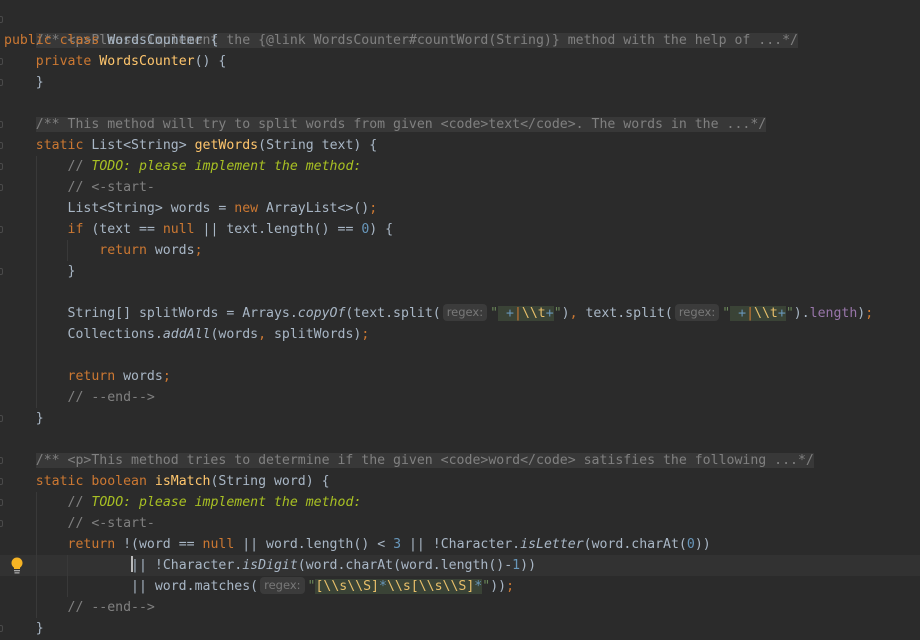 This screenshot has height=640, width=920. What do you see at coordinates (460, 208) in the screenshot?
I see `code-line: List<String> words = new ArrayList<>();` at bounding box center [460, 208].